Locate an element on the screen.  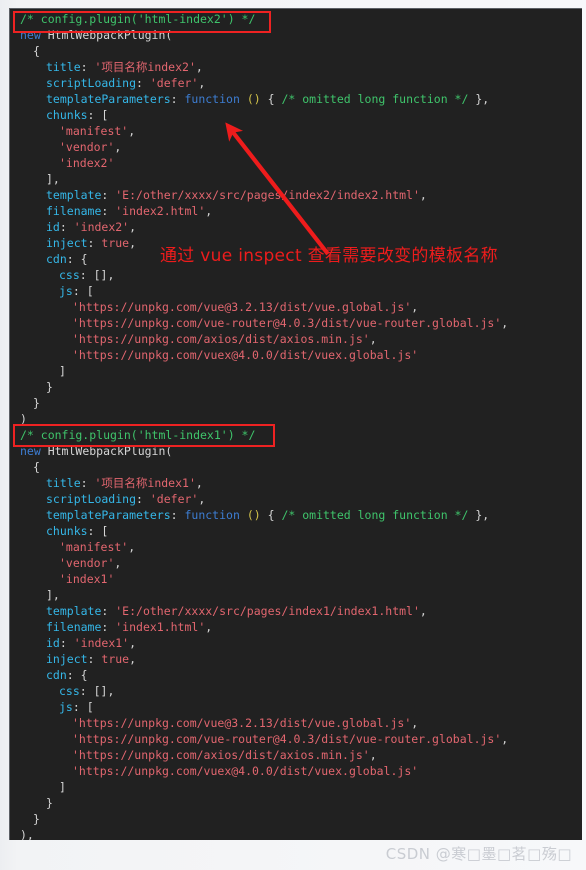
code-token: : [], is located at coordinates (97, 275).